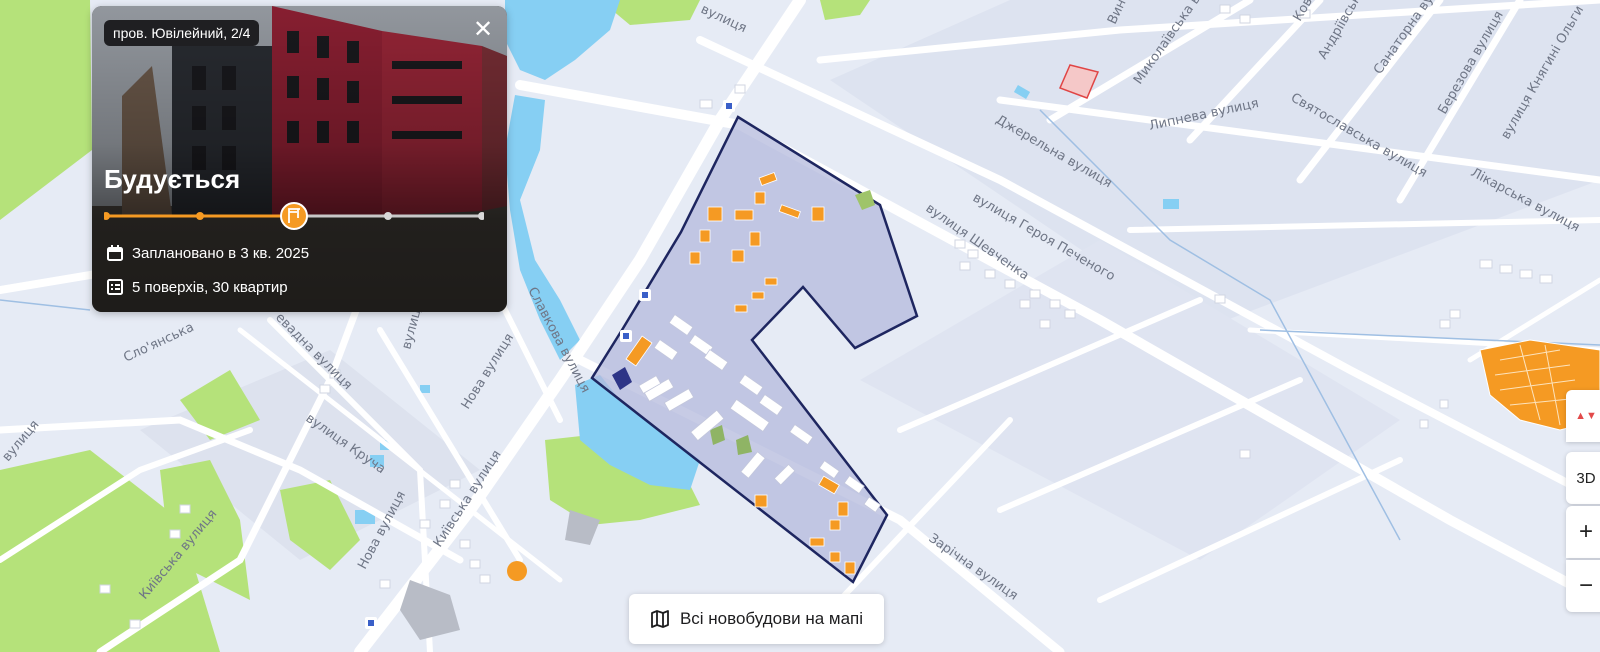 This screenshot has width=1600, height=652. I want to click on 3d-toggle-button: 3D, so click(1583, 478).